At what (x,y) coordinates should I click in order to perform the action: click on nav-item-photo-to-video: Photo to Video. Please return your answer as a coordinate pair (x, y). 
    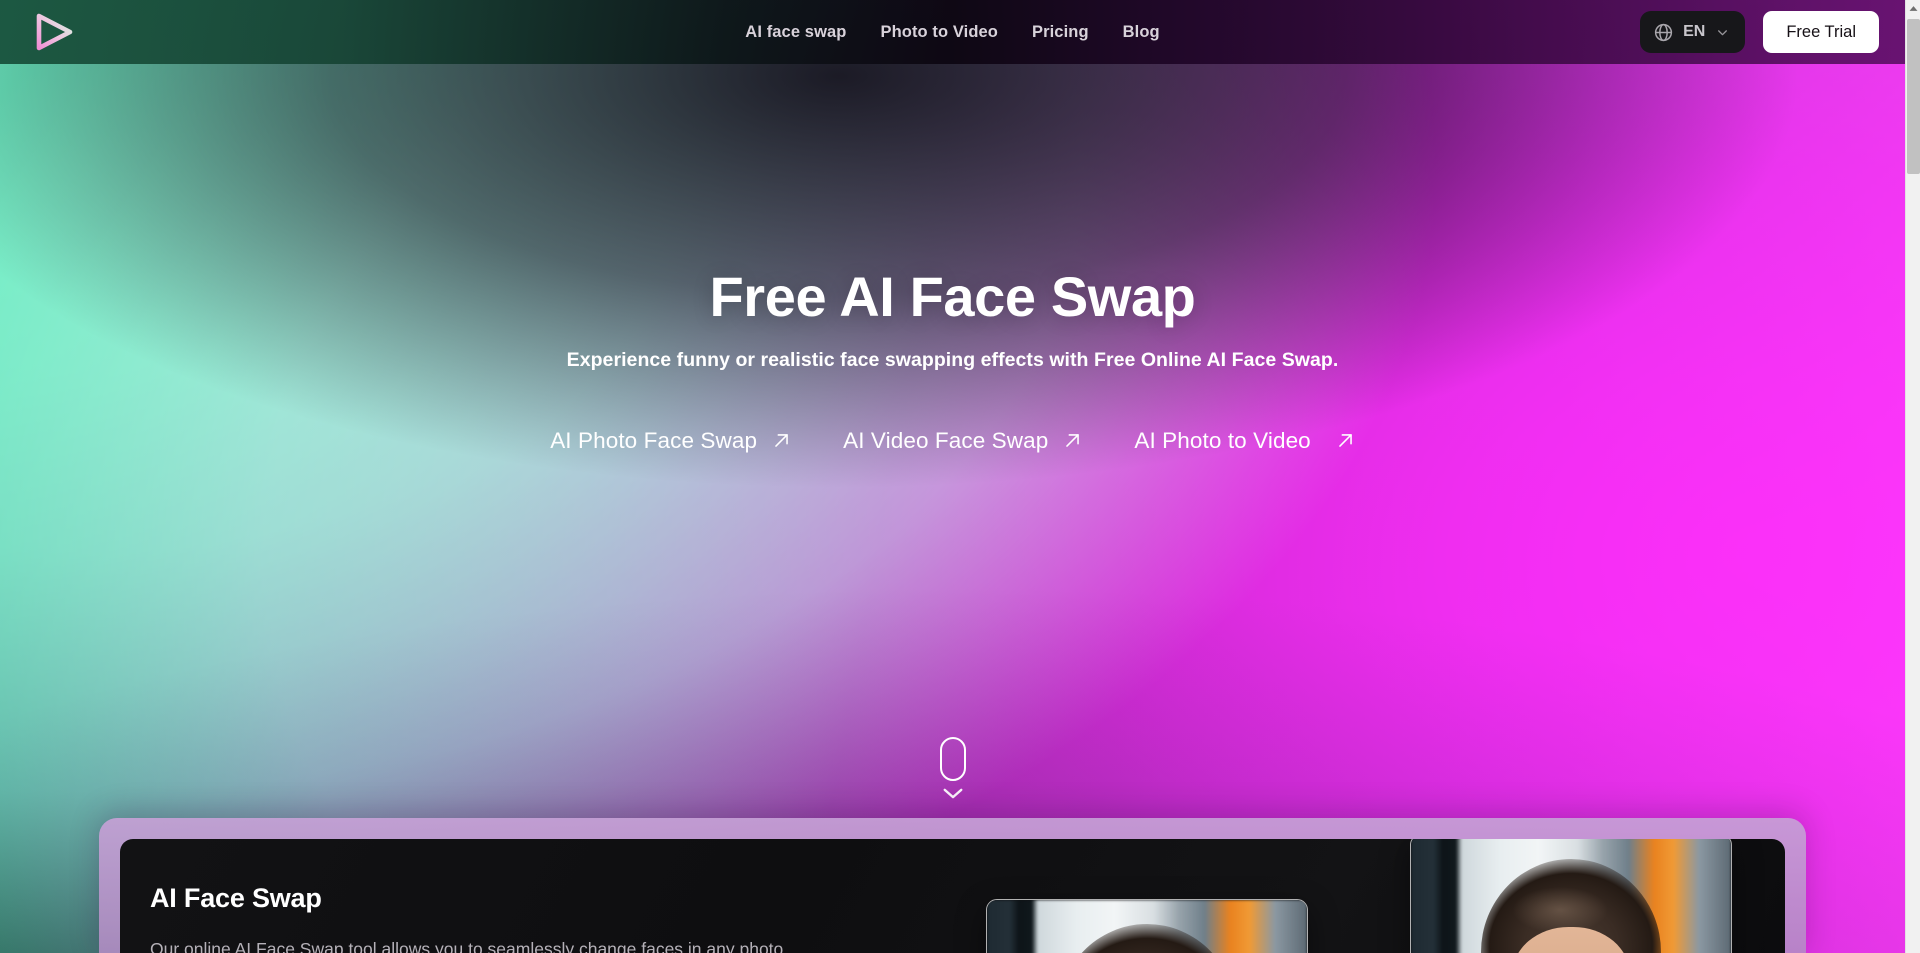
    Looking at the image, I should click on (939, 32).